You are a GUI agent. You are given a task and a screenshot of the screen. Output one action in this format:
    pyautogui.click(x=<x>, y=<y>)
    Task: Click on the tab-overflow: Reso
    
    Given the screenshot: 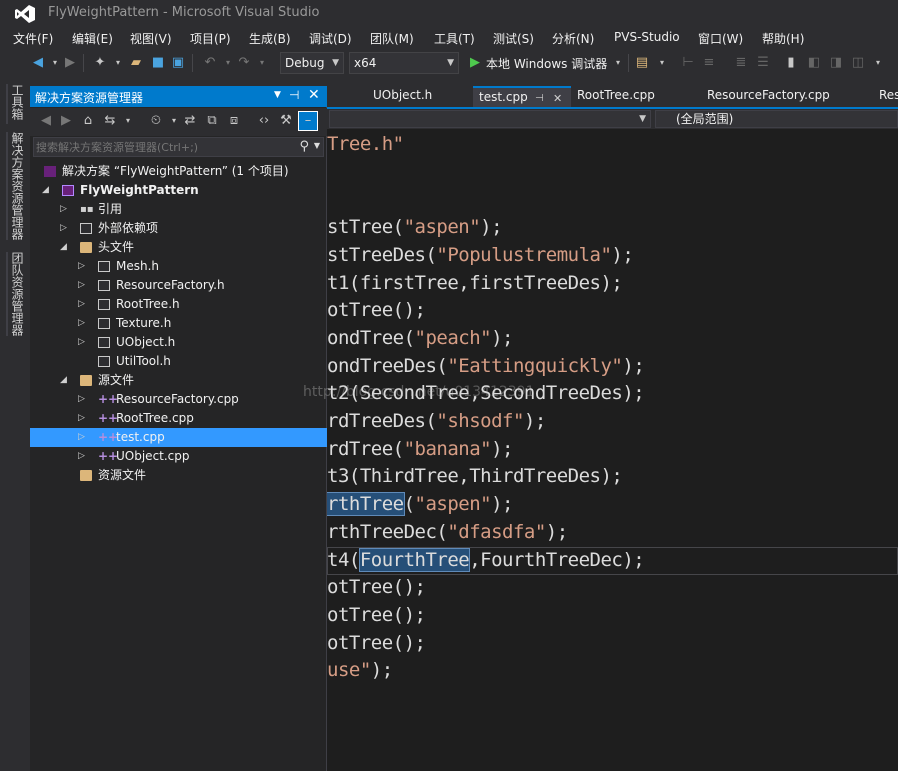 What is the action you would take?
    pyautogui.click(x=885, y=96)
    